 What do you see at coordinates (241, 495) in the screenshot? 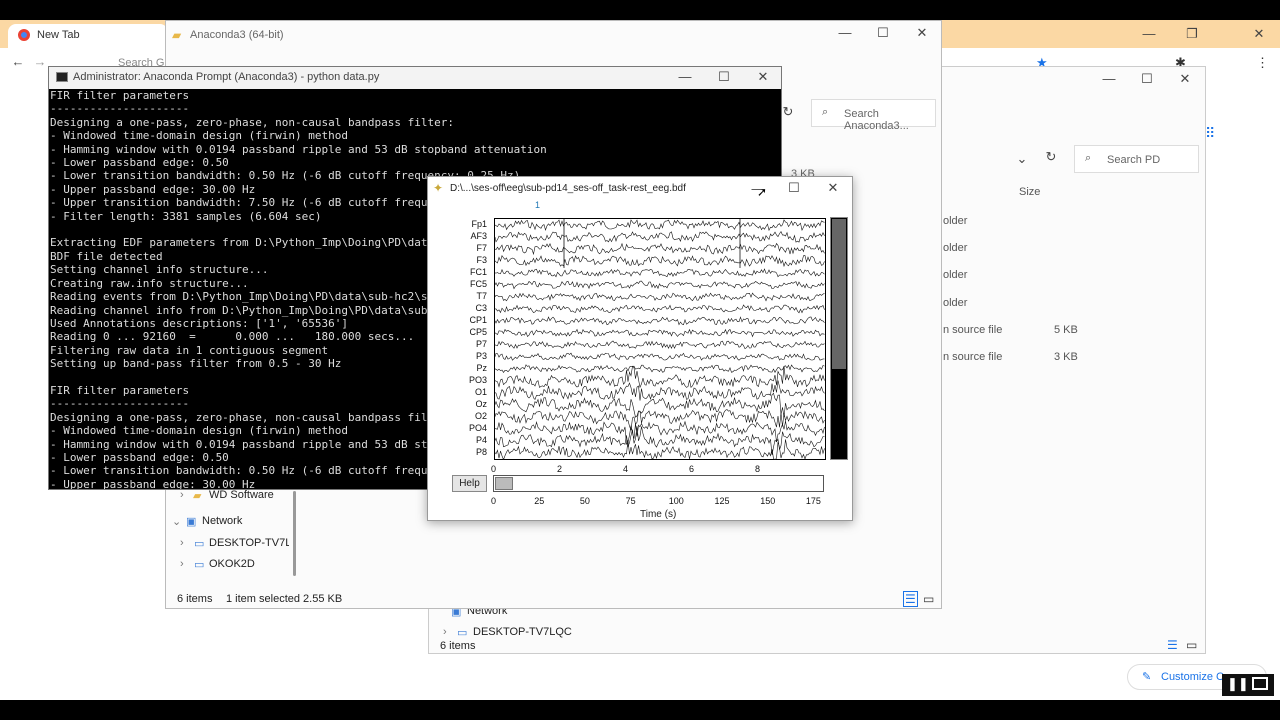
I see `tree-item-wd-software: WD Software` at bounding box center [241, 495].